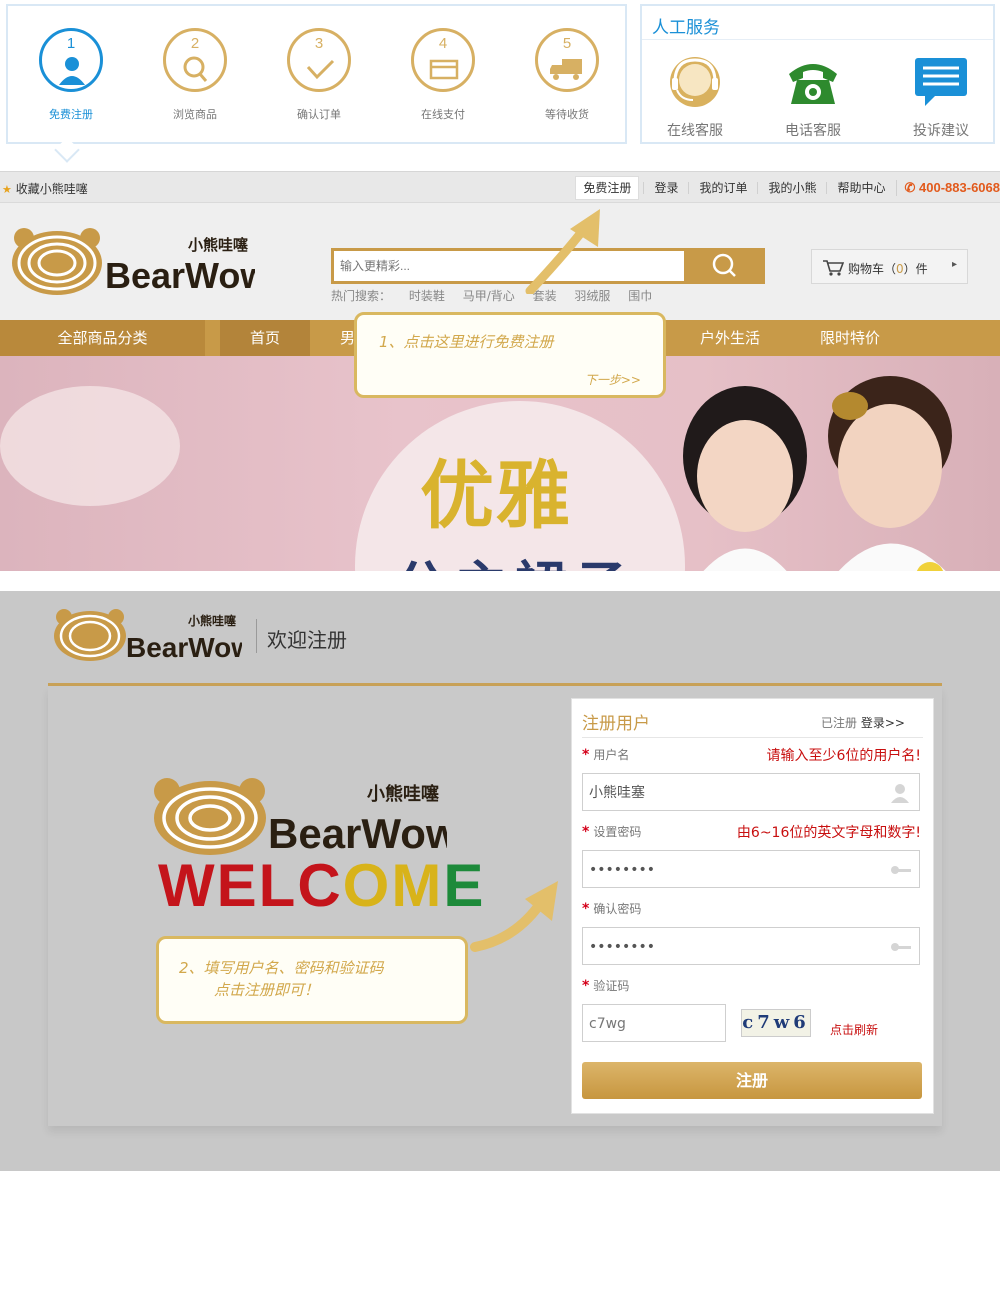  I want to click on service-panel: 人工服务 在线客服 电话客服 投诉建议, so click(817, 74).